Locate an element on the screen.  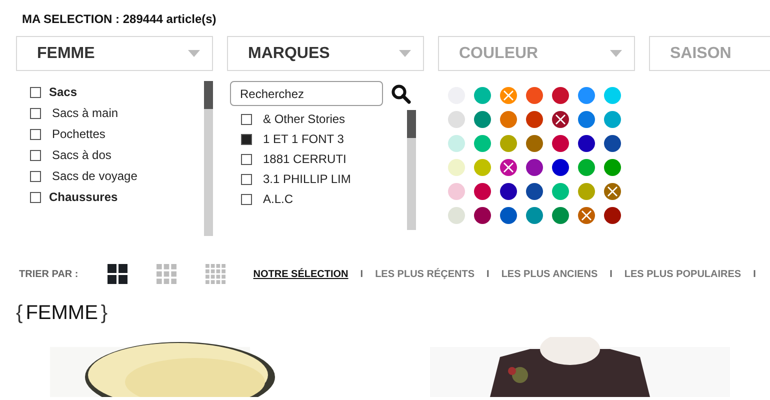
search-field: Recherchez is located at coordinates (306, 93).